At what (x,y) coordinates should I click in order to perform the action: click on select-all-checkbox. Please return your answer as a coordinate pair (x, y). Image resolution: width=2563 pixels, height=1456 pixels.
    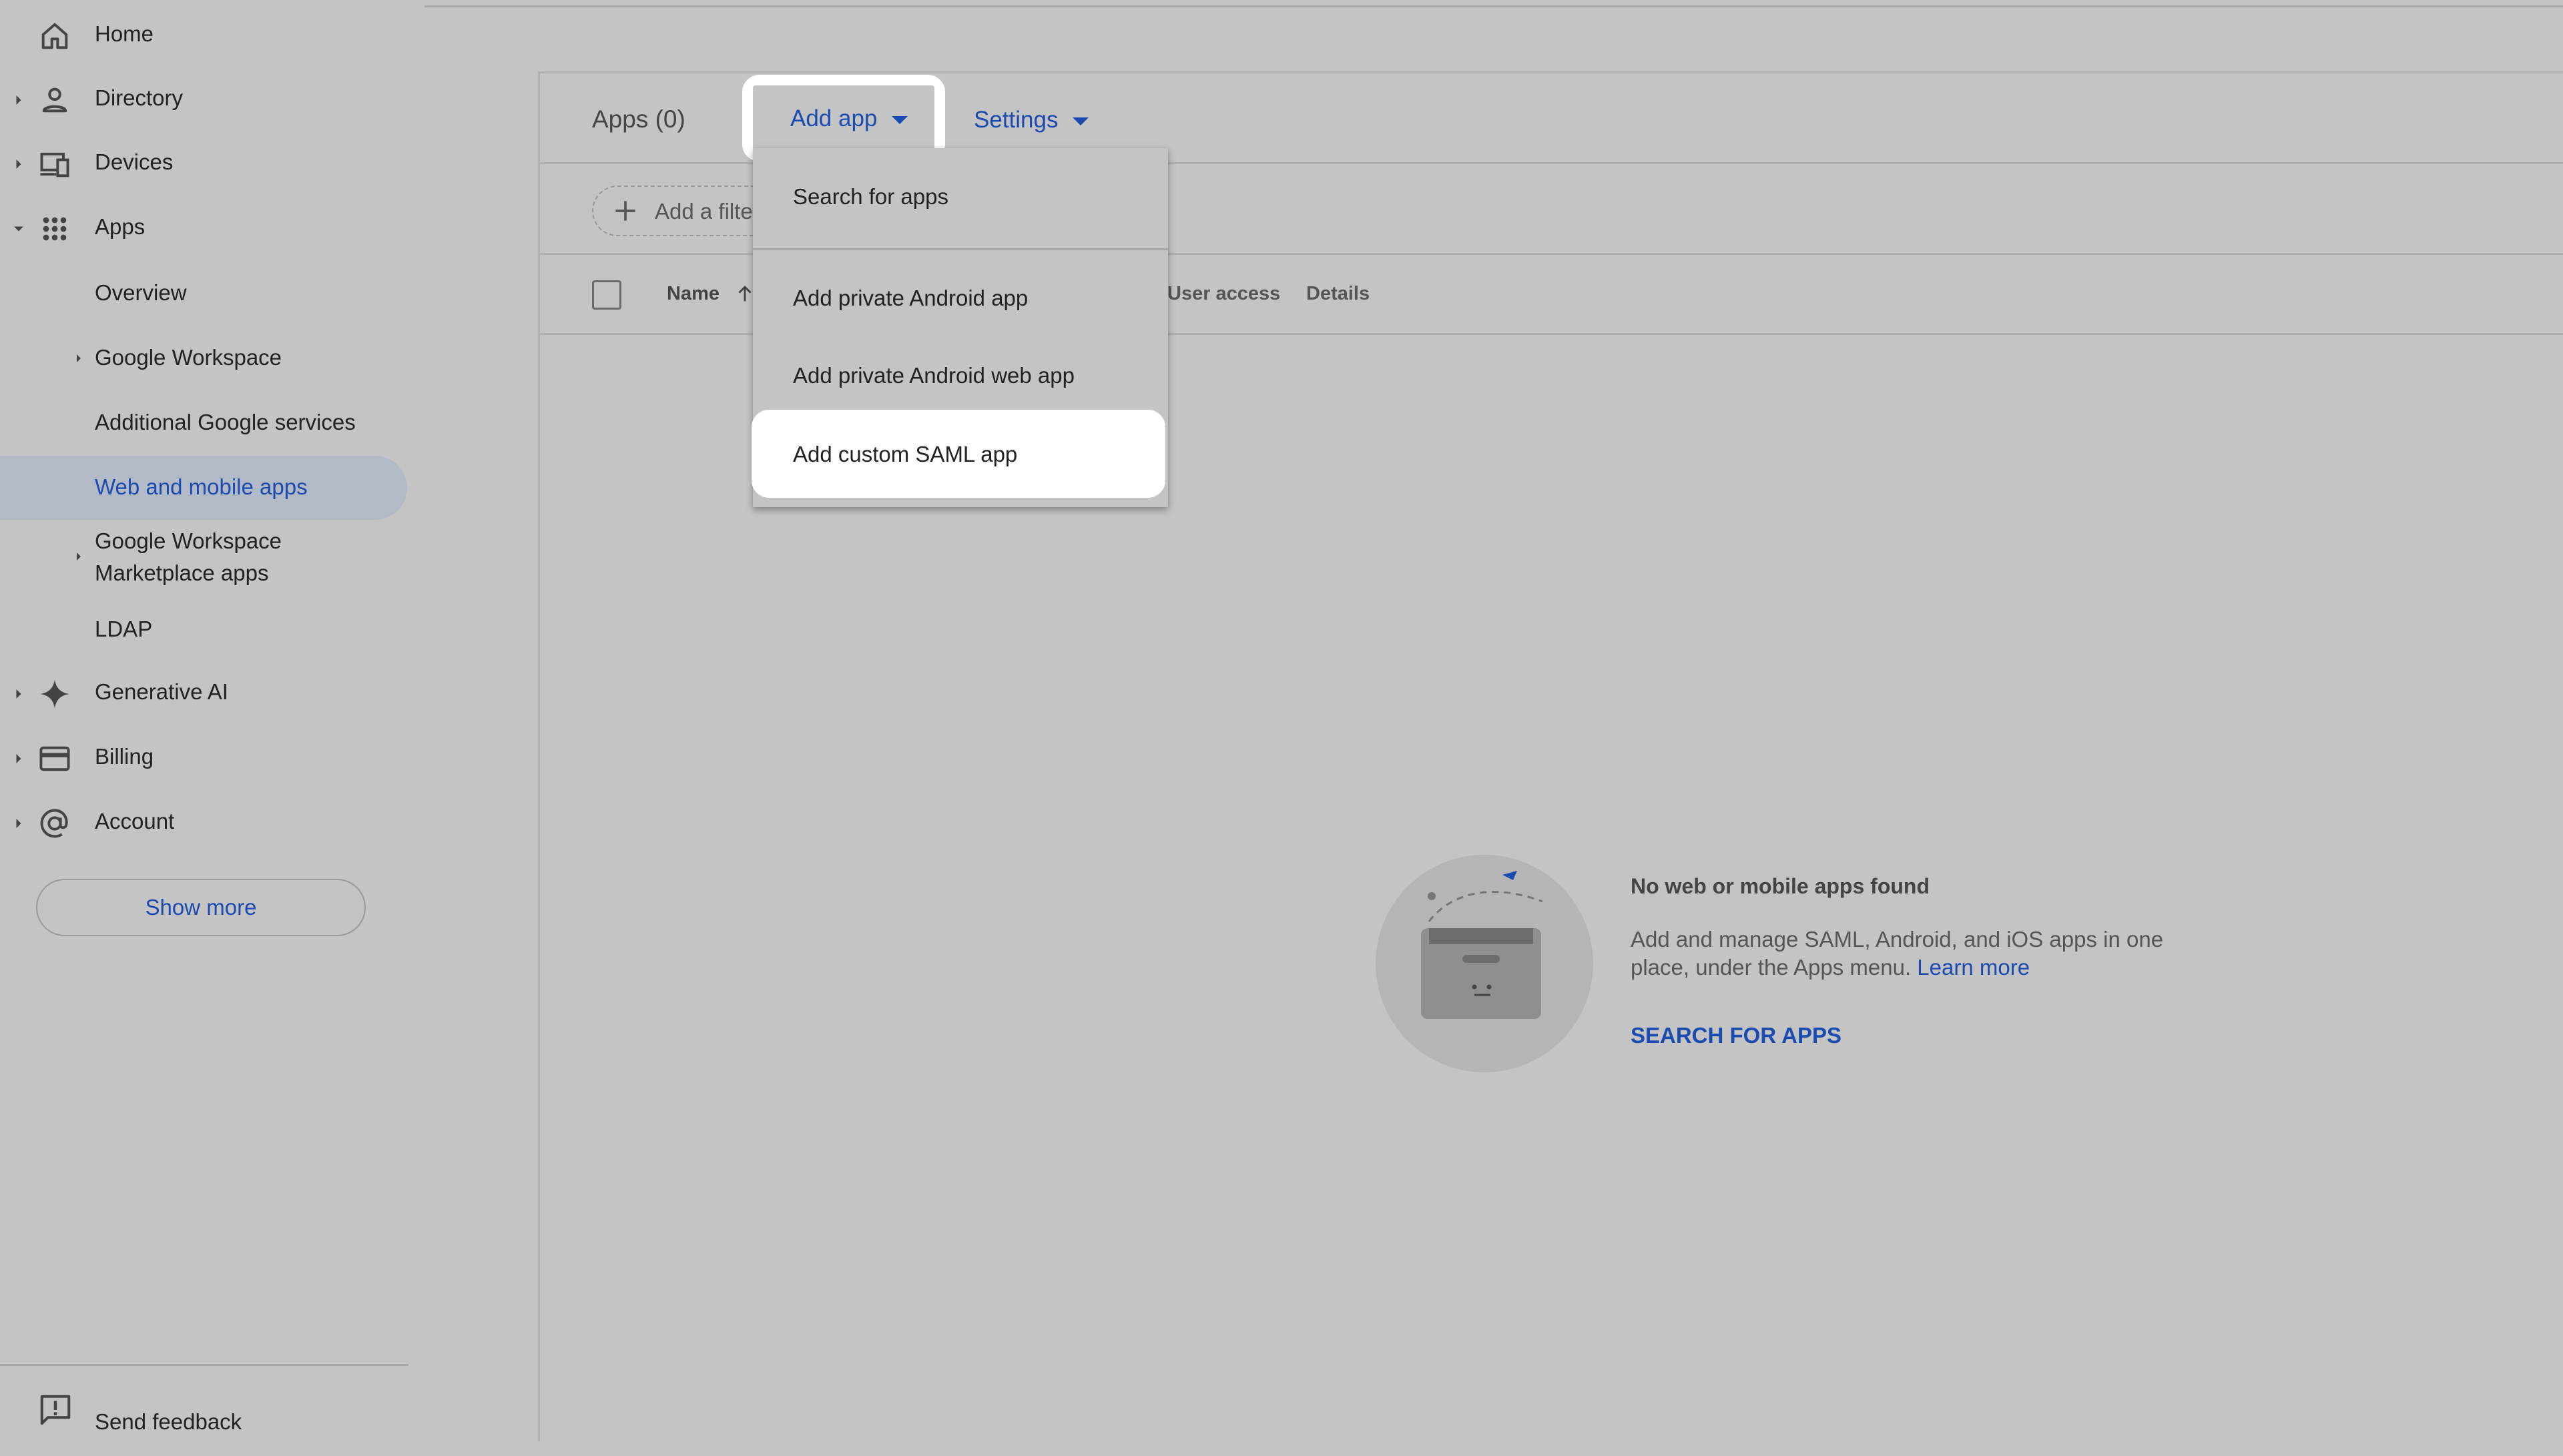
    Looking at the image, I should click on (606, 295).